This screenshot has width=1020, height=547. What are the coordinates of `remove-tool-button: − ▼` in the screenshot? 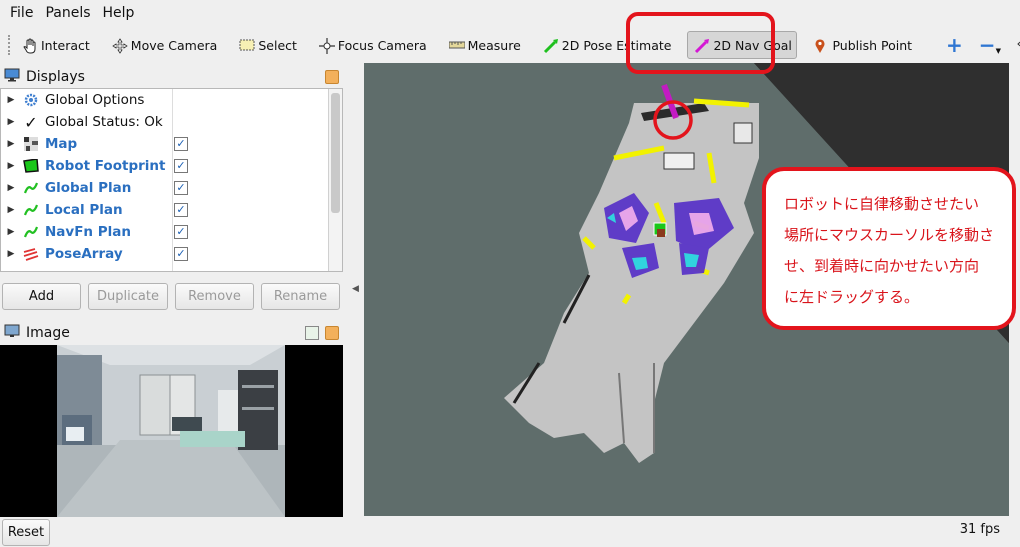 It's located at (990, 45).